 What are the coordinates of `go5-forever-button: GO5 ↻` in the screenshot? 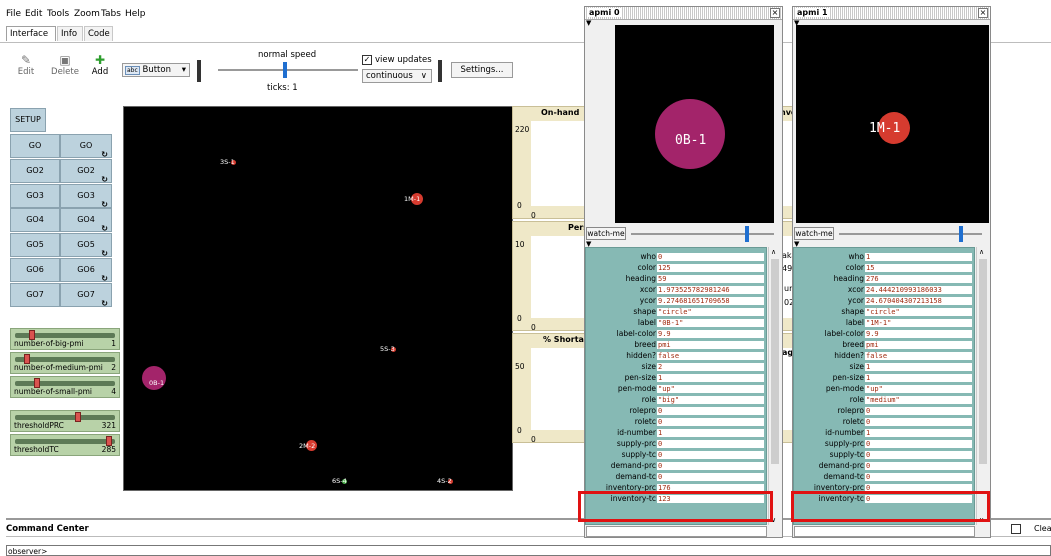 It's located at (86, 245).